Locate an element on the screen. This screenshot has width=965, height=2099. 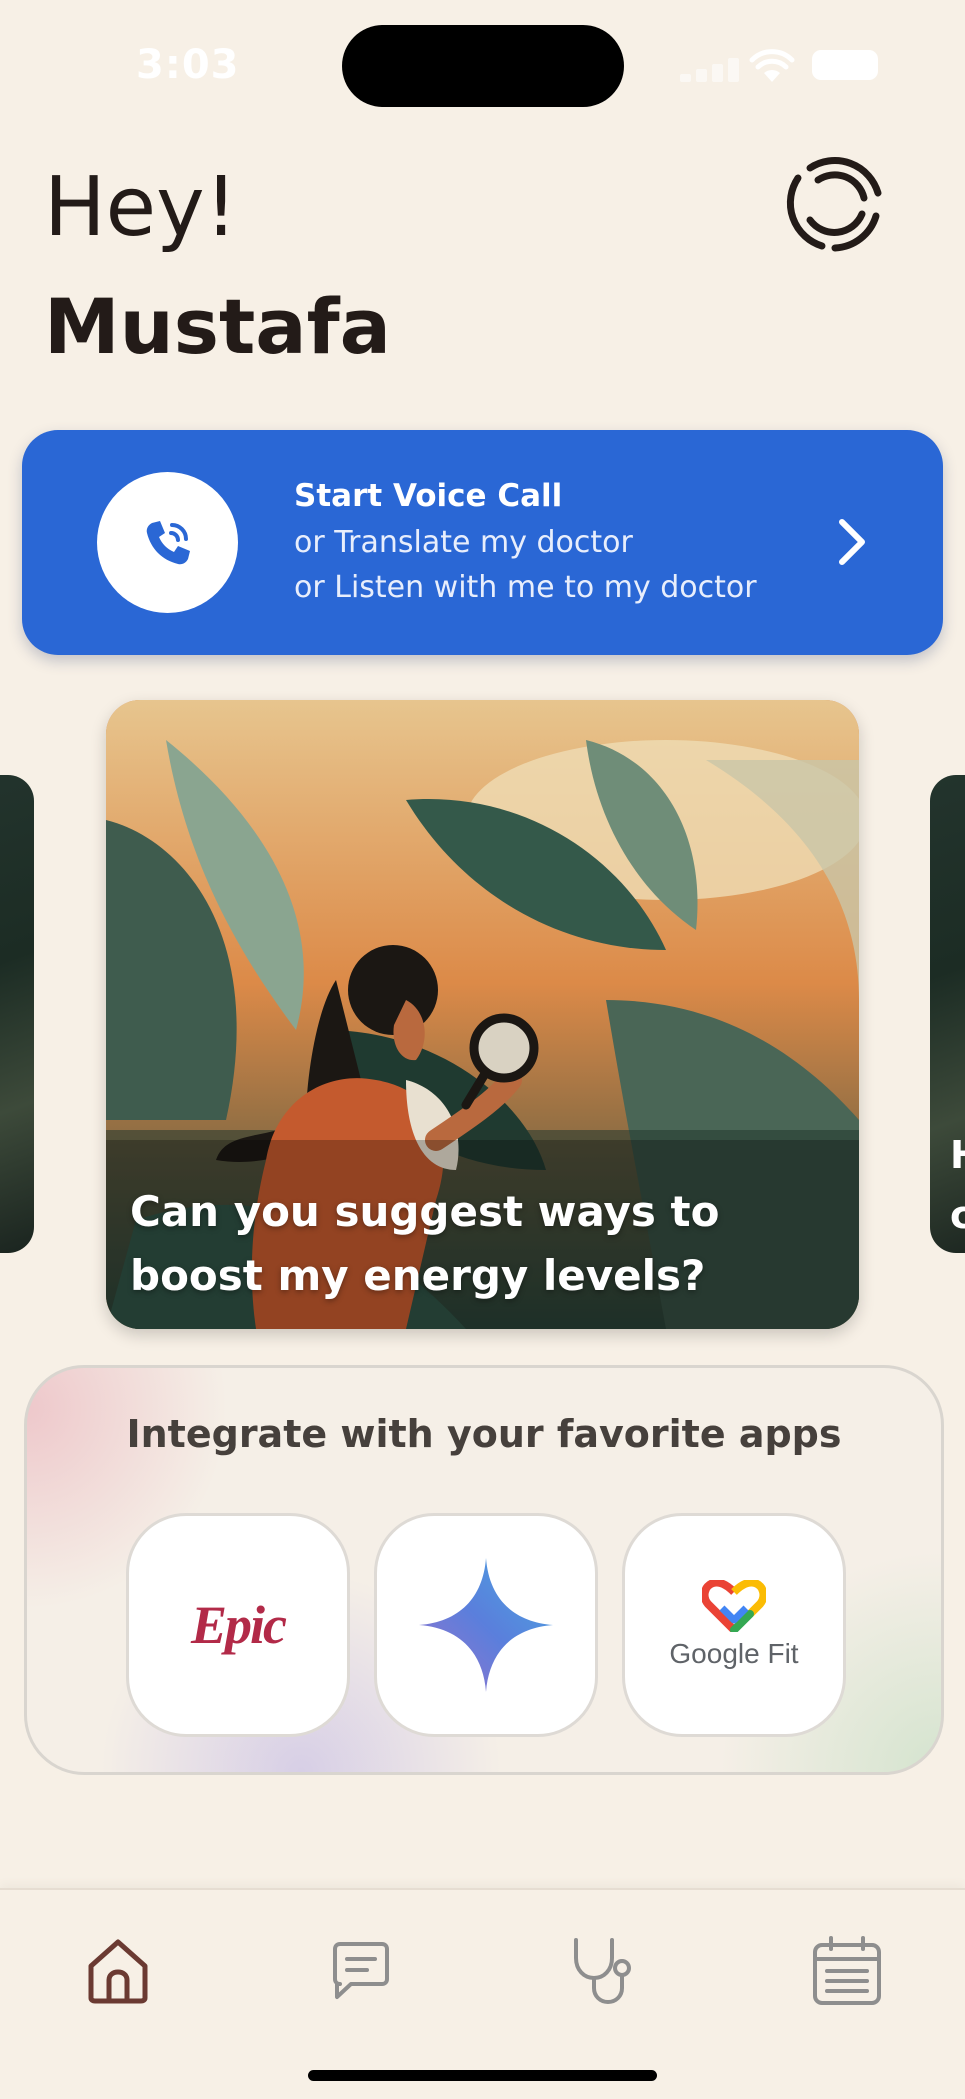
voice-call-subtitle-translate: or Translate my doctor is located at coordinates (463, 542).